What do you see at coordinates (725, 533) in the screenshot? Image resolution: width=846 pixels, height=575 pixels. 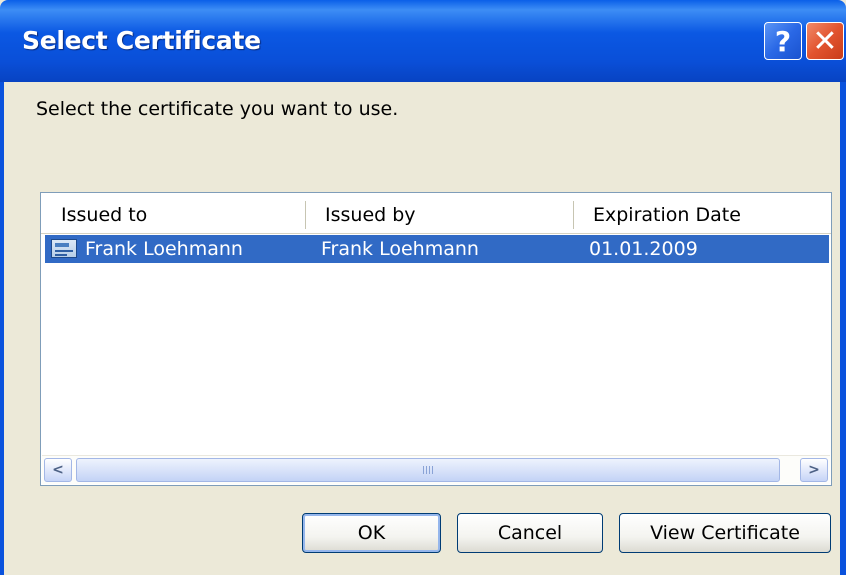 I see `view-certificate-button: View Certificate` at bounding box center [725, 533].